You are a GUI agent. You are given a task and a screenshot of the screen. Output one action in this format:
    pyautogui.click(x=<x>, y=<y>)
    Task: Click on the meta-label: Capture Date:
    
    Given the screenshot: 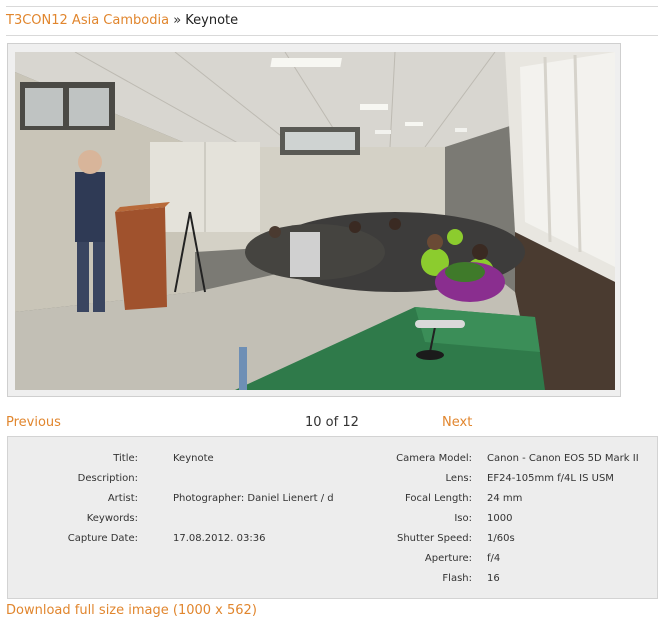 What is the action you would take?
    pyautogui.click(x=102, y=538)
    